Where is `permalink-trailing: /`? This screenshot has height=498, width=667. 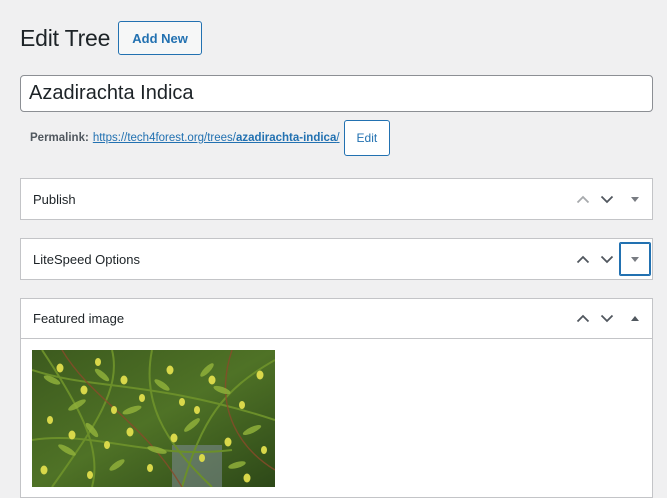
permalink-trailing: / is located at coordinates (338, 138).